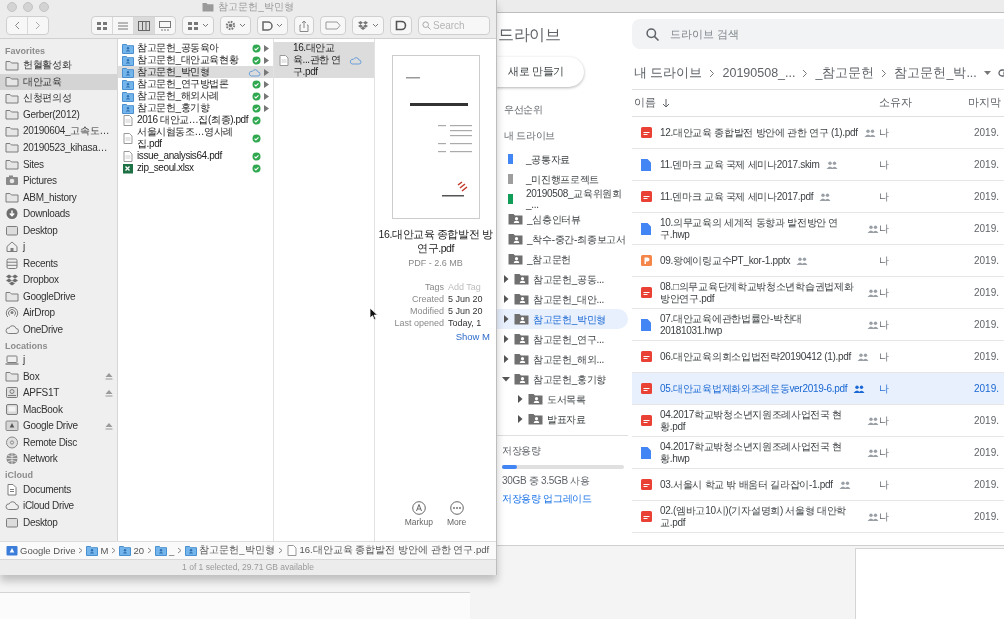  What do you see at coordinates (58, 458) in the screenshot?
I see `sidebar-item: Network` at bounding box center [58, 458].